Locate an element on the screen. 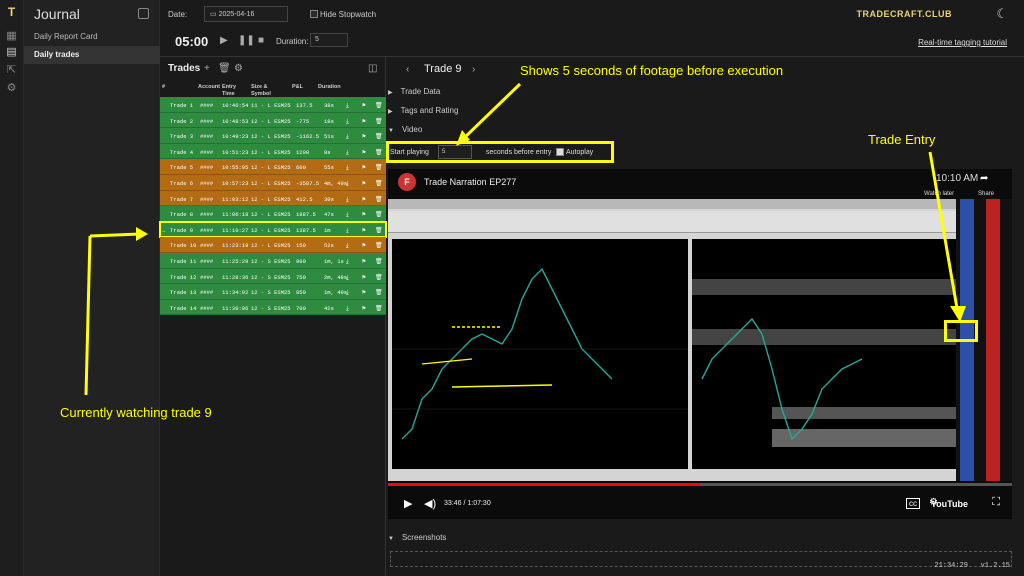 The height and width of the screenshot is (576, 1024). status-bar: 21:34:29 v1.2.15 is located at coordinates (972, 566).